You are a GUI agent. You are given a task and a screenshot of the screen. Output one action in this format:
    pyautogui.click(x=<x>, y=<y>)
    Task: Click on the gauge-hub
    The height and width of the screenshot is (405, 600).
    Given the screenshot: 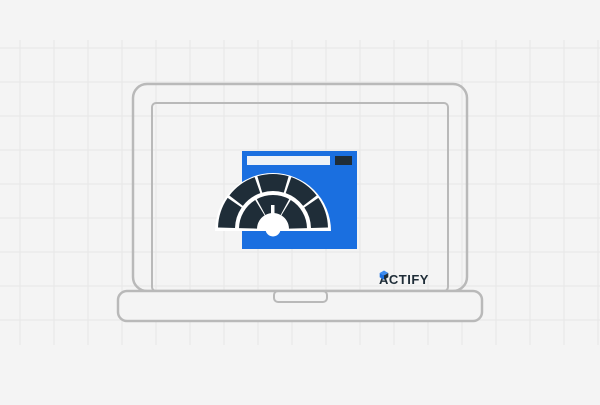 What is the action you would take?
    pyautogui.click(x=273, y=229)
    